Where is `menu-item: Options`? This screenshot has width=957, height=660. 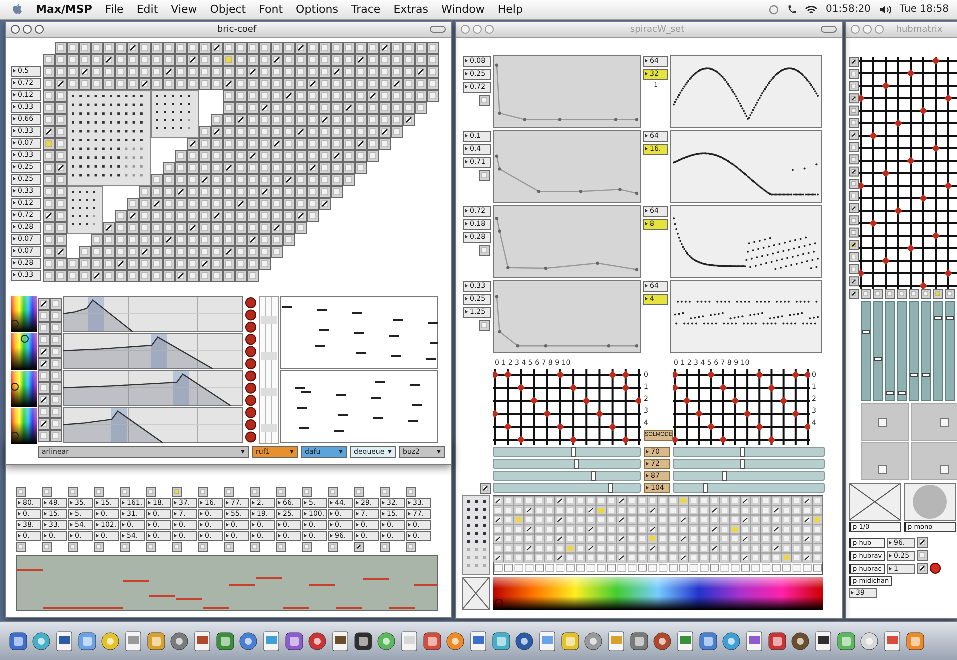 menu-item: Options is located at coordinates (317, 9).